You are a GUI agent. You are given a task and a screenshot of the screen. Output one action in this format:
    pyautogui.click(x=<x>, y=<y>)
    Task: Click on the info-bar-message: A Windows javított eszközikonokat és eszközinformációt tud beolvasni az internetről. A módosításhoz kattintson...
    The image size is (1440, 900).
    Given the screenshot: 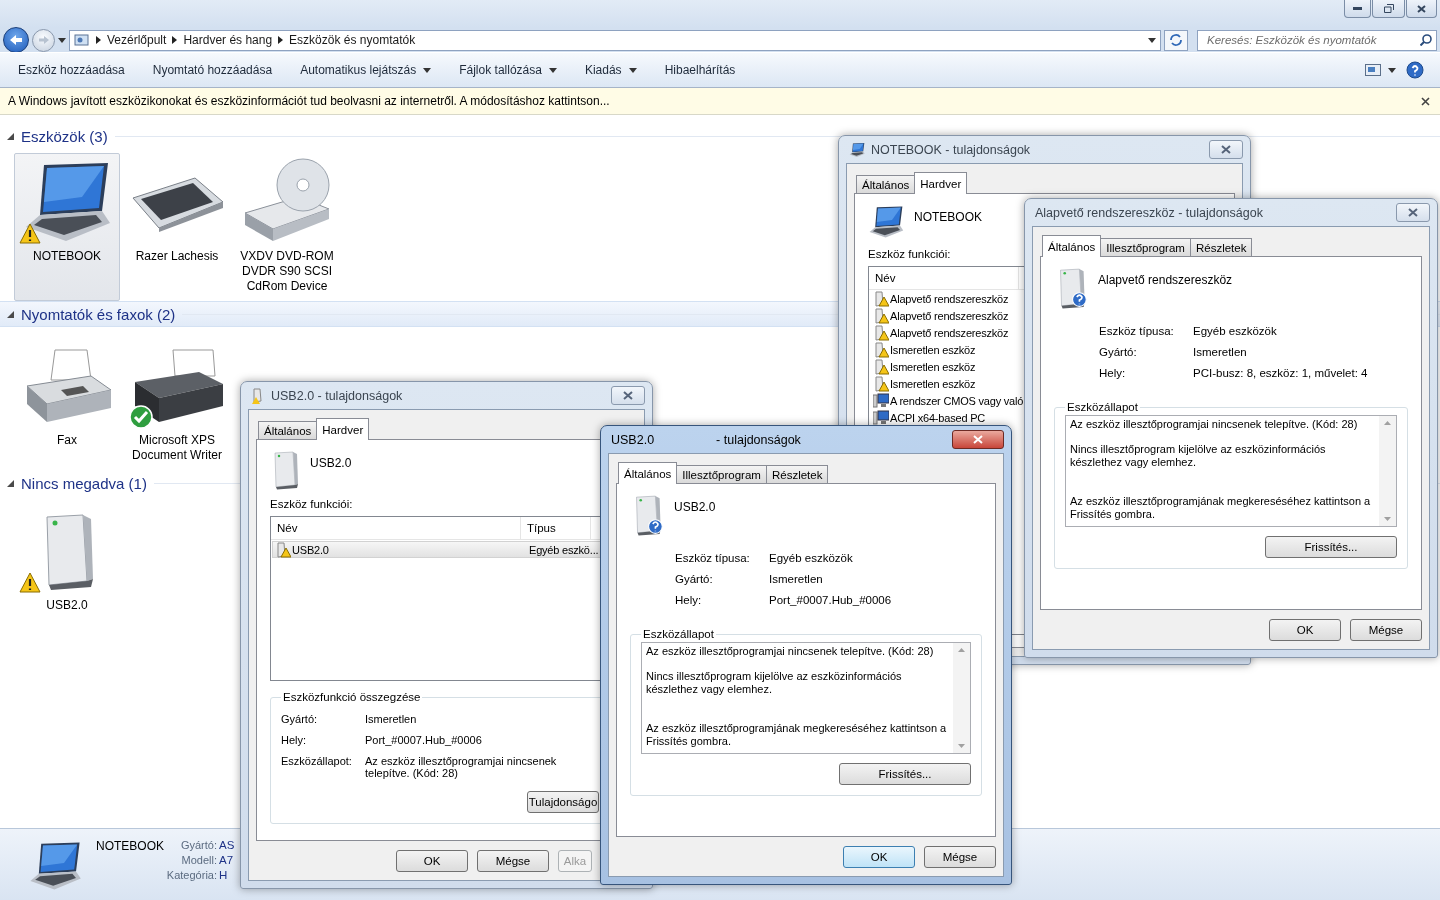 What is the action you would take?
    pyautogui.click(x=309, y=101)
    